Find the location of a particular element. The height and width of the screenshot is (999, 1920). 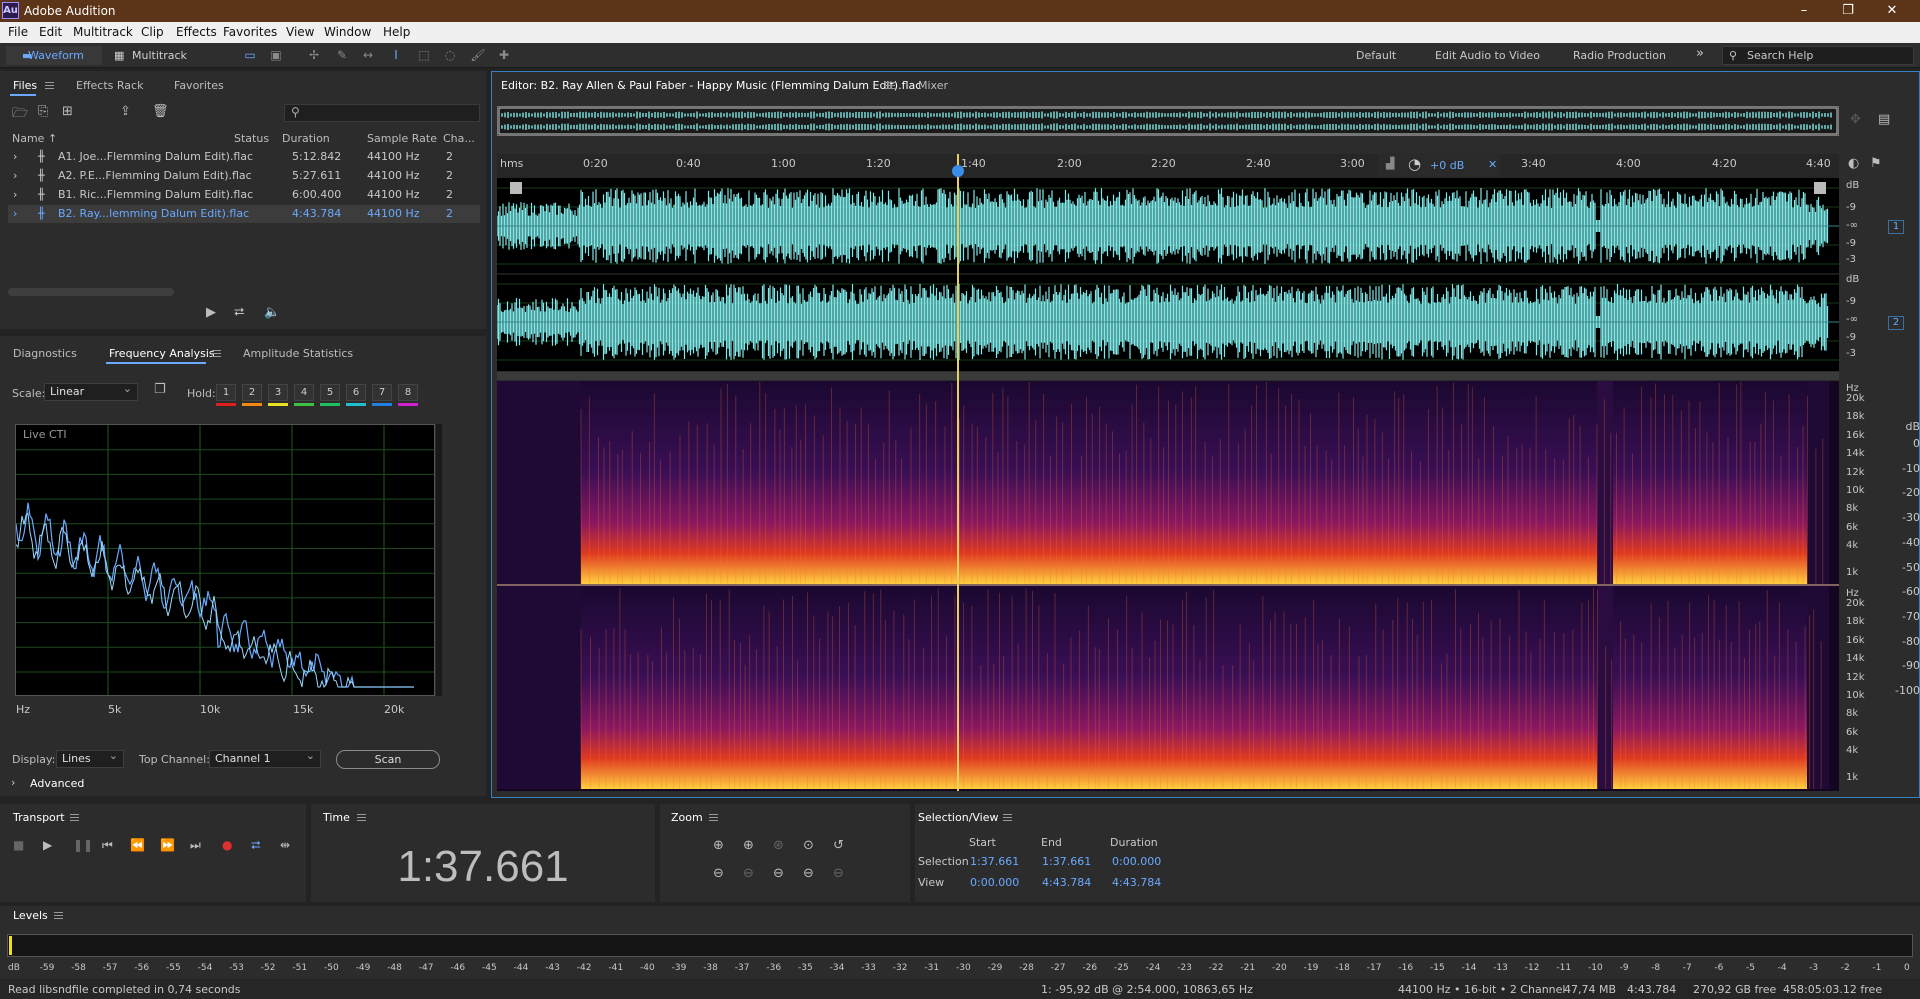

skip-to-end-icon: ⏭ is located at coordinates (195, 845).